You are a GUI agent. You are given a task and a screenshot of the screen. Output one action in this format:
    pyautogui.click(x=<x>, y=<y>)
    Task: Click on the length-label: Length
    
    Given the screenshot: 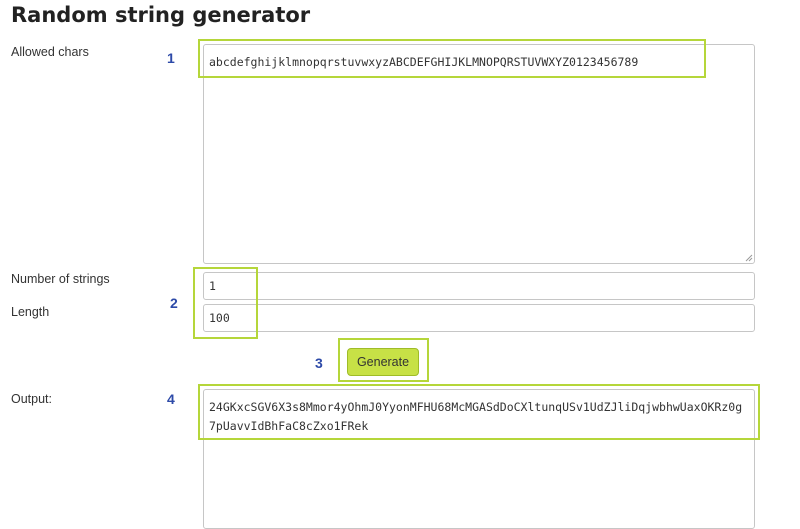 What is the action you would take?
    pyautogui.click(x=30, y=312)
    